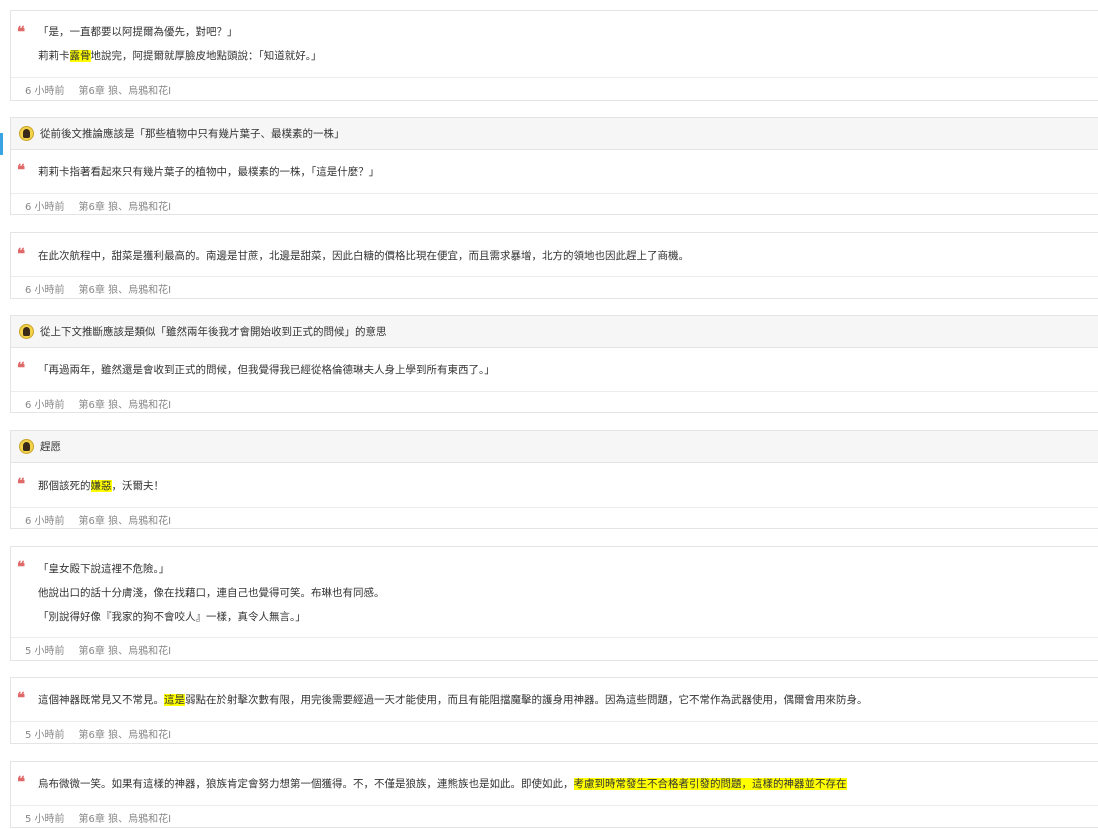  What do you see at coordinates (138, 32) in the screenshot?
I see `quote-line: 「是，一直都要以阿提爾為優先，對吧？」` at bounding box center [138, 32].